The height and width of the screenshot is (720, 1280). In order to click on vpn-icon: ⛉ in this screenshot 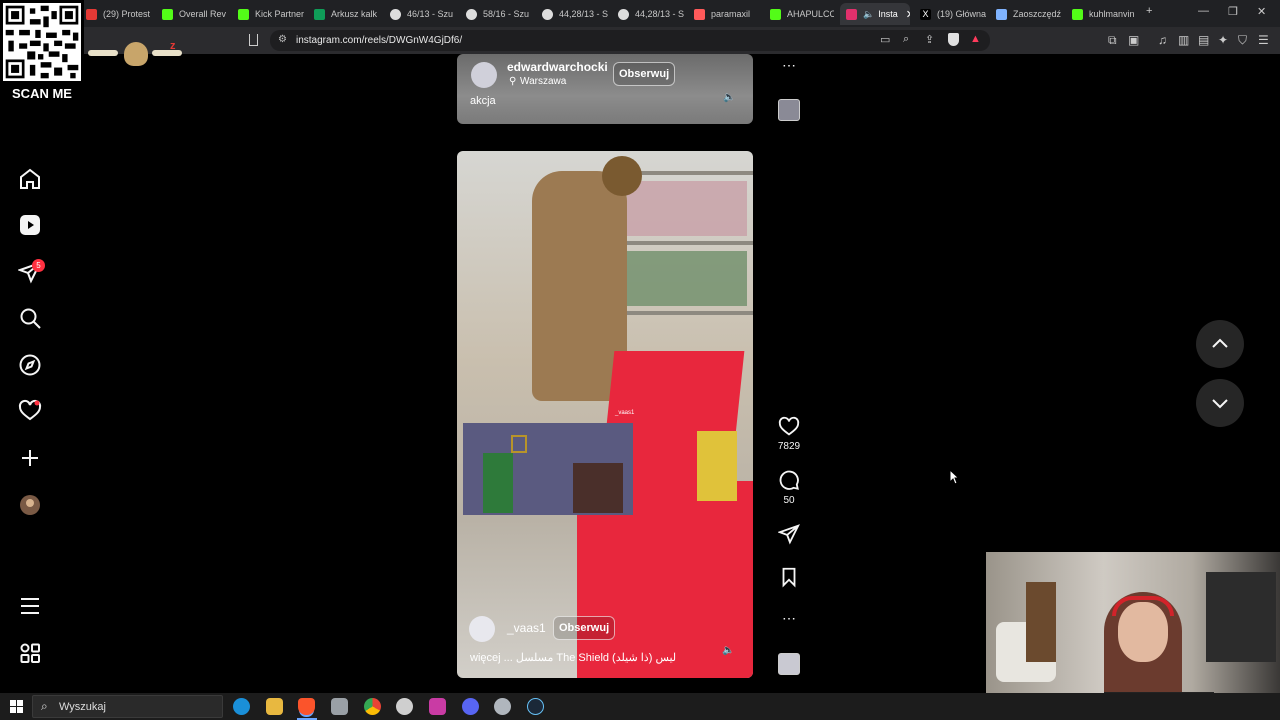, I will do `click(1242, 40)`.